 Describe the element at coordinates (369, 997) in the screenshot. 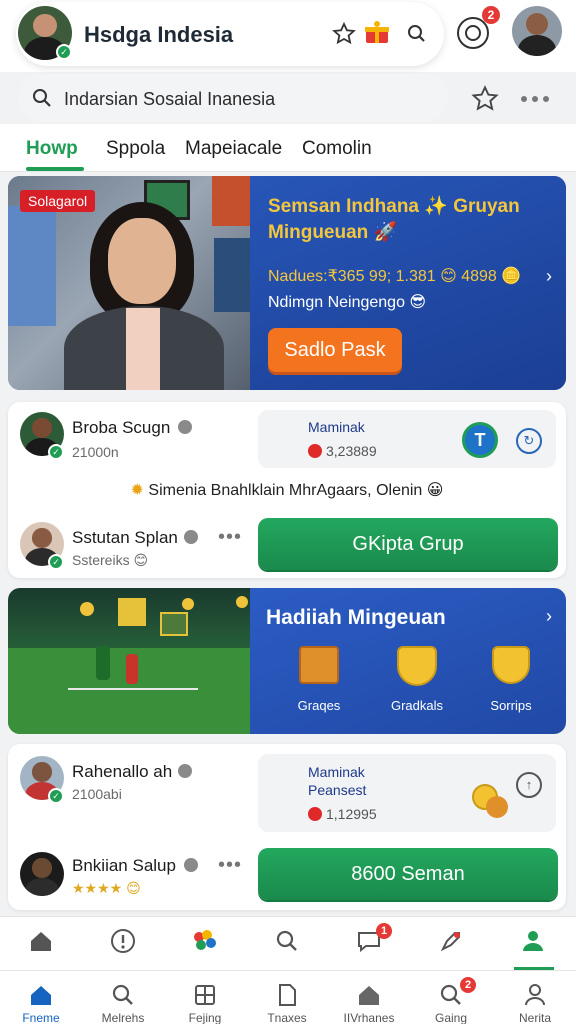

I see `nav-shop: IIVrhanes` at that location.